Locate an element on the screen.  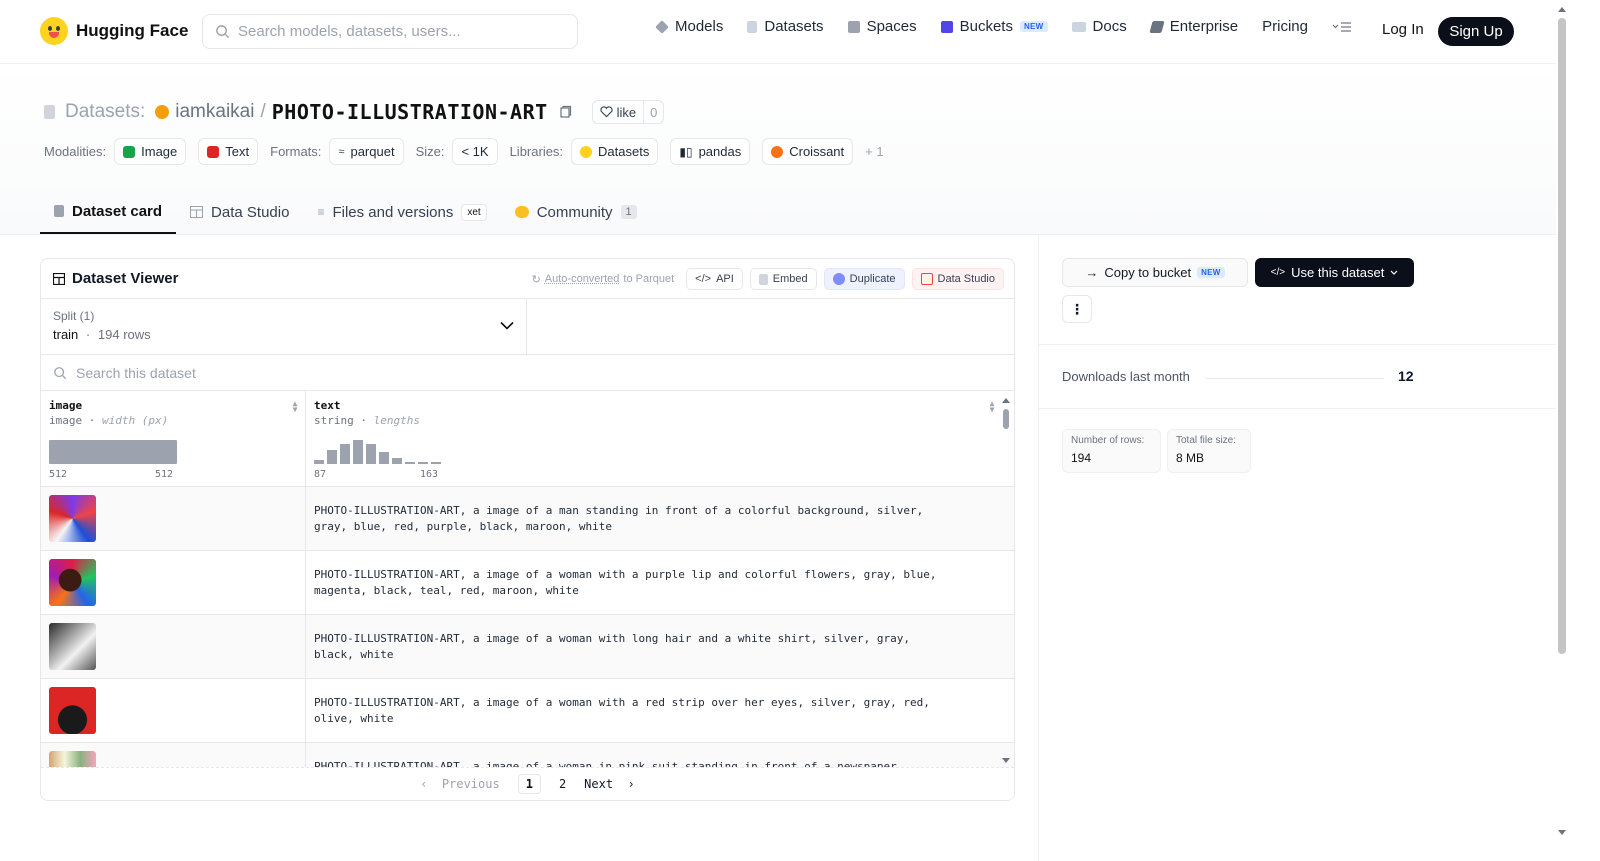
tag-library-datasets: Datasets is located at coordinates (615, 151).